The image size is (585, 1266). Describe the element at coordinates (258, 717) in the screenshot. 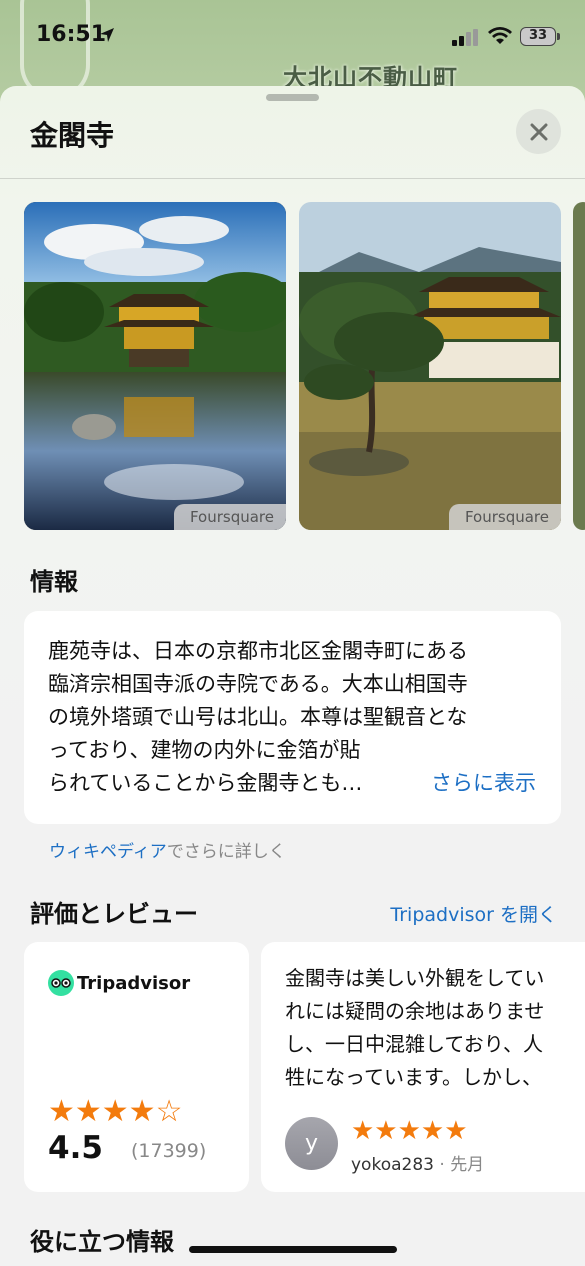

I see `info-line: の境外塔頭で山号は北山。本尊は聖観音とな` at that location.